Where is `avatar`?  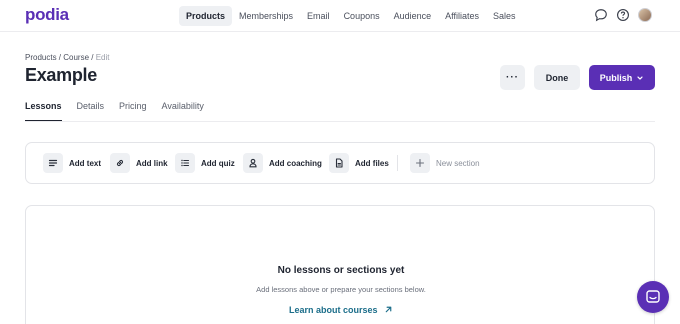
avatar is located at coordinates (645, 15).